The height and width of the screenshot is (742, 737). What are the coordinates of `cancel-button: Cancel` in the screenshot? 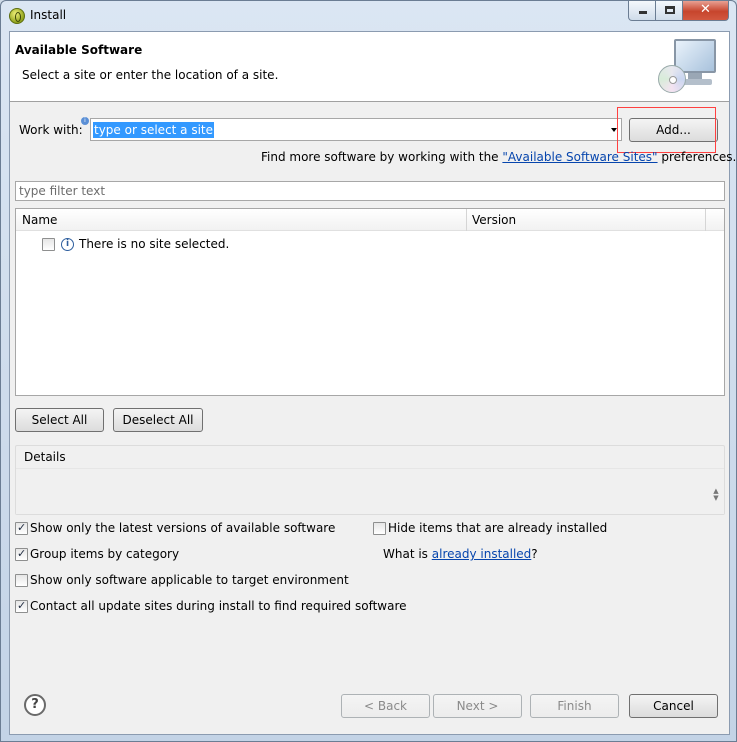 It's located at (673, 706).